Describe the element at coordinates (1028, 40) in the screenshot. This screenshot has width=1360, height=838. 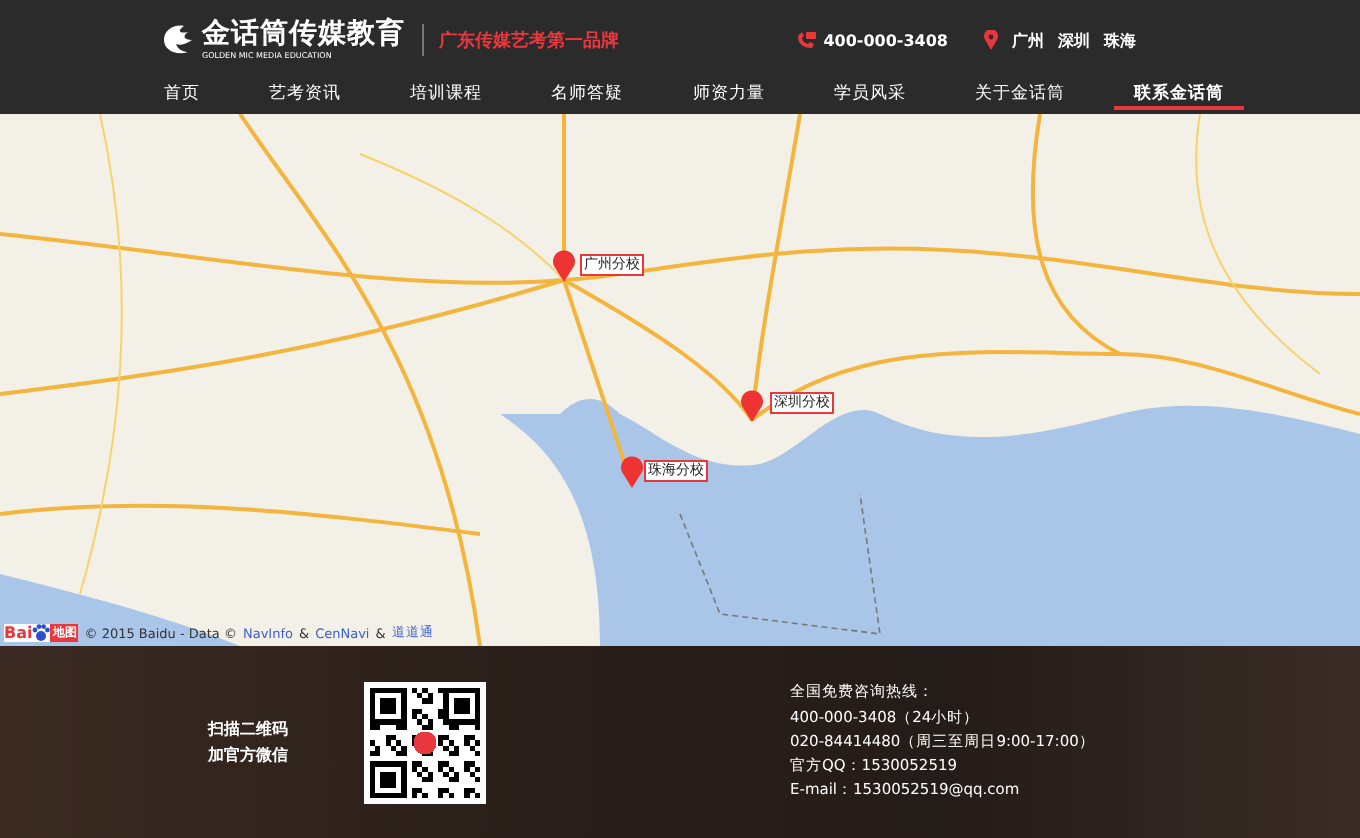
I see `city-link: 广州` at that location.